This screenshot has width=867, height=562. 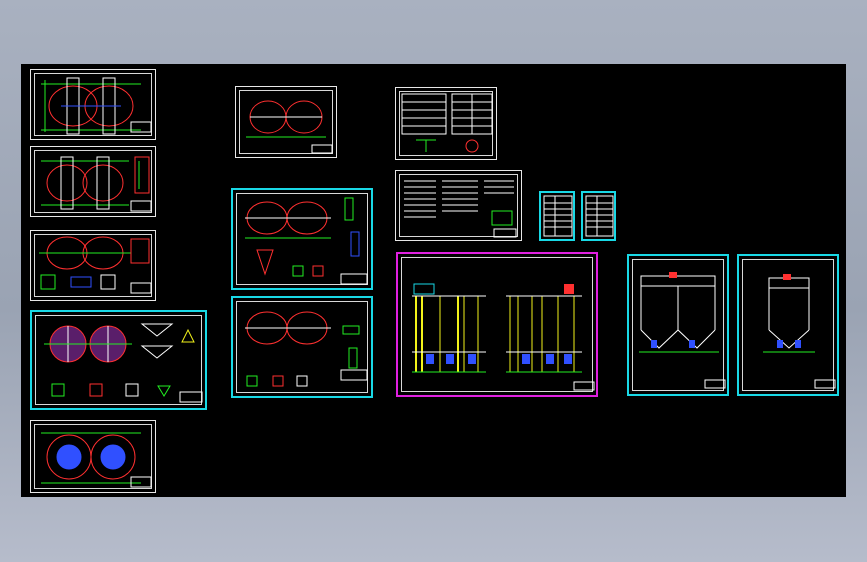 I want to click on drawing-sheet-section-top, so click(x=286, y=122).